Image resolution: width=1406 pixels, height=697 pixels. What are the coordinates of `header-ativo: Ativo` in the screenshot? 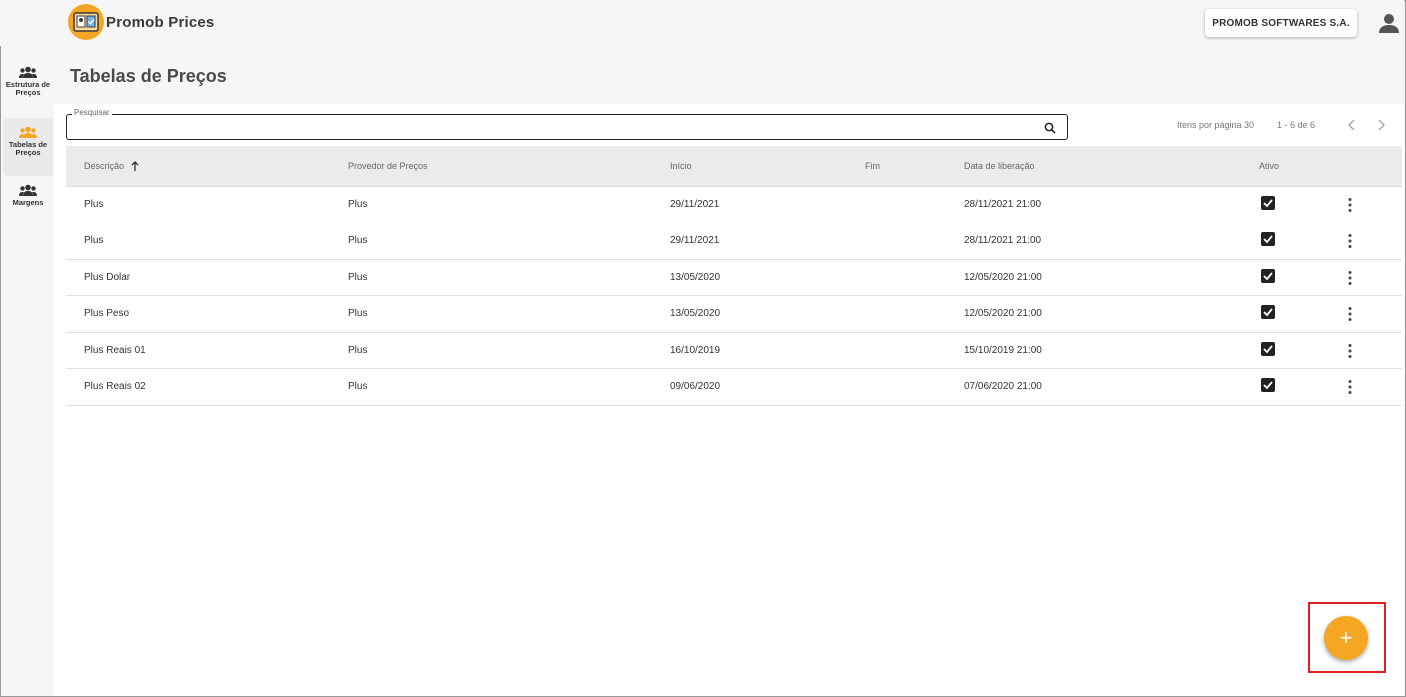 It's located at (1269, 166).